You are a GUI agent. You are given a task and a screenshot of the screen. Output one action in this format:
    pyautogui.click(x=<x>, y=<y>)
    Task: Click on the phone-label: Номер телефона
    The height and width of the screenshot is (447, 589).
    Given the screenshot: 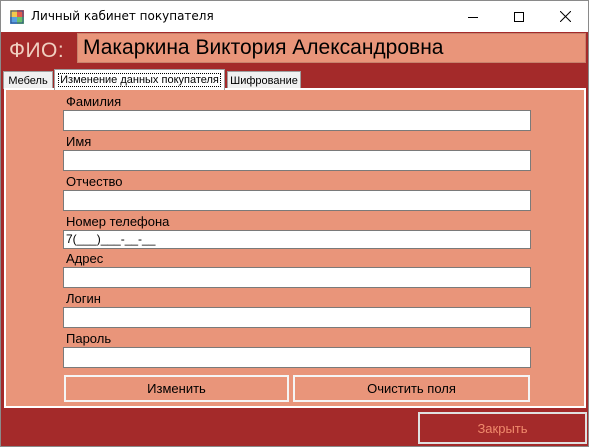 What is the action you would take?
    pyautogui.click(x=118, y=221)
    